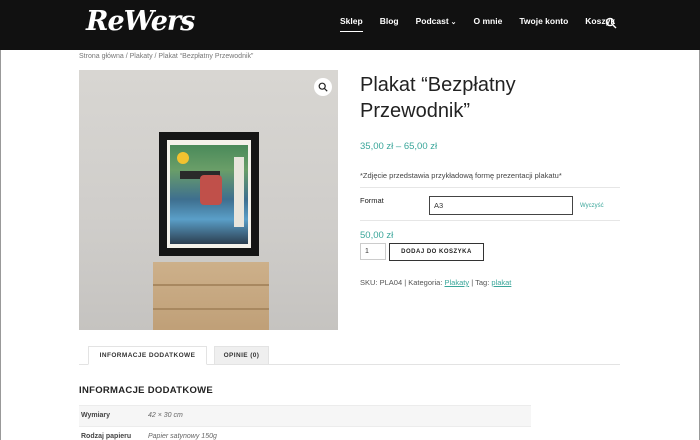 Image resolution: width=700 pixels, height=440 pixels. What do you see at coordinates (480, 282) in the screenshot?
I see `tag-label: | Tag:` at bounding box center [480, 282].